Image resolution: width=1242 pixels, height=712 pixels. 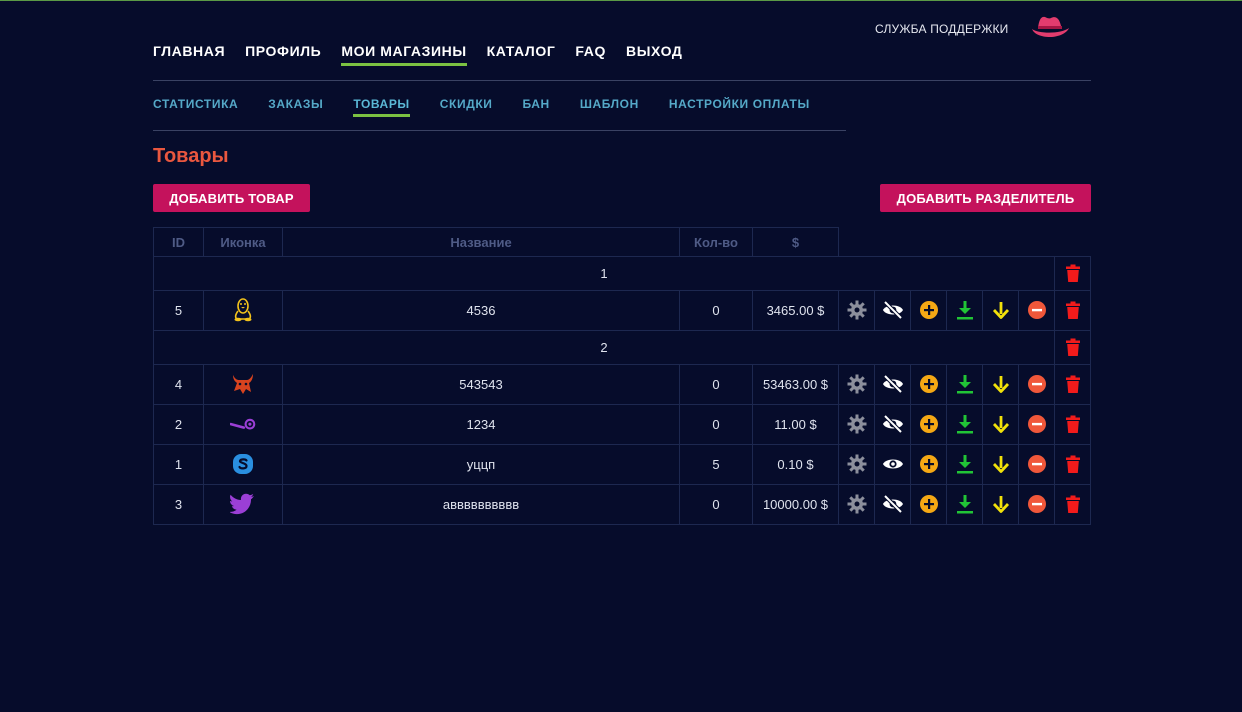 I want to click on column-header-qty: Кол-во, so click(x=716, y=242).